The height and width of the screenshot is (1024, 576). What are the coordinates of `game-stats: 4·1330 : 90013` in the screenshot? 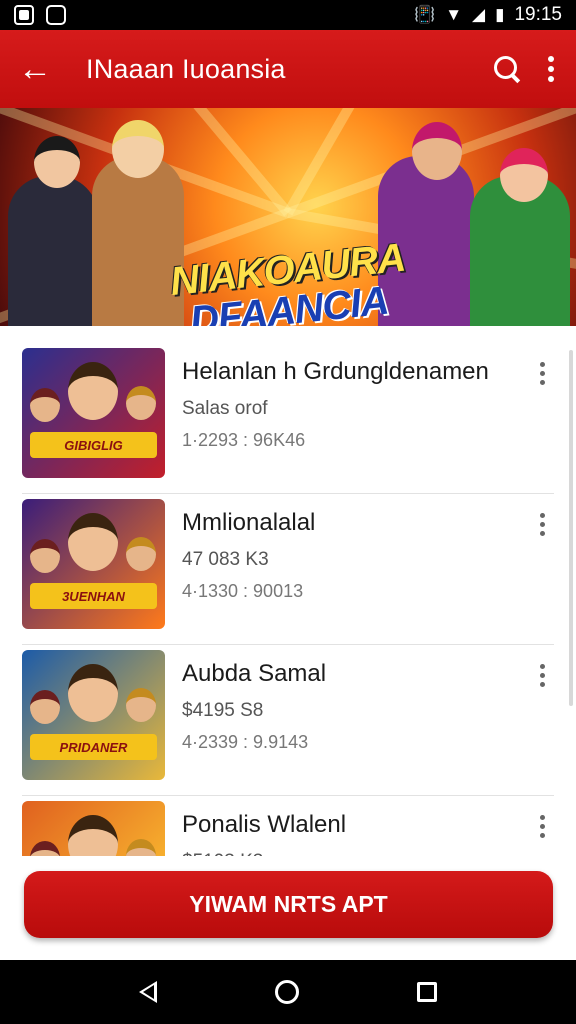 It's located at (243, 591).